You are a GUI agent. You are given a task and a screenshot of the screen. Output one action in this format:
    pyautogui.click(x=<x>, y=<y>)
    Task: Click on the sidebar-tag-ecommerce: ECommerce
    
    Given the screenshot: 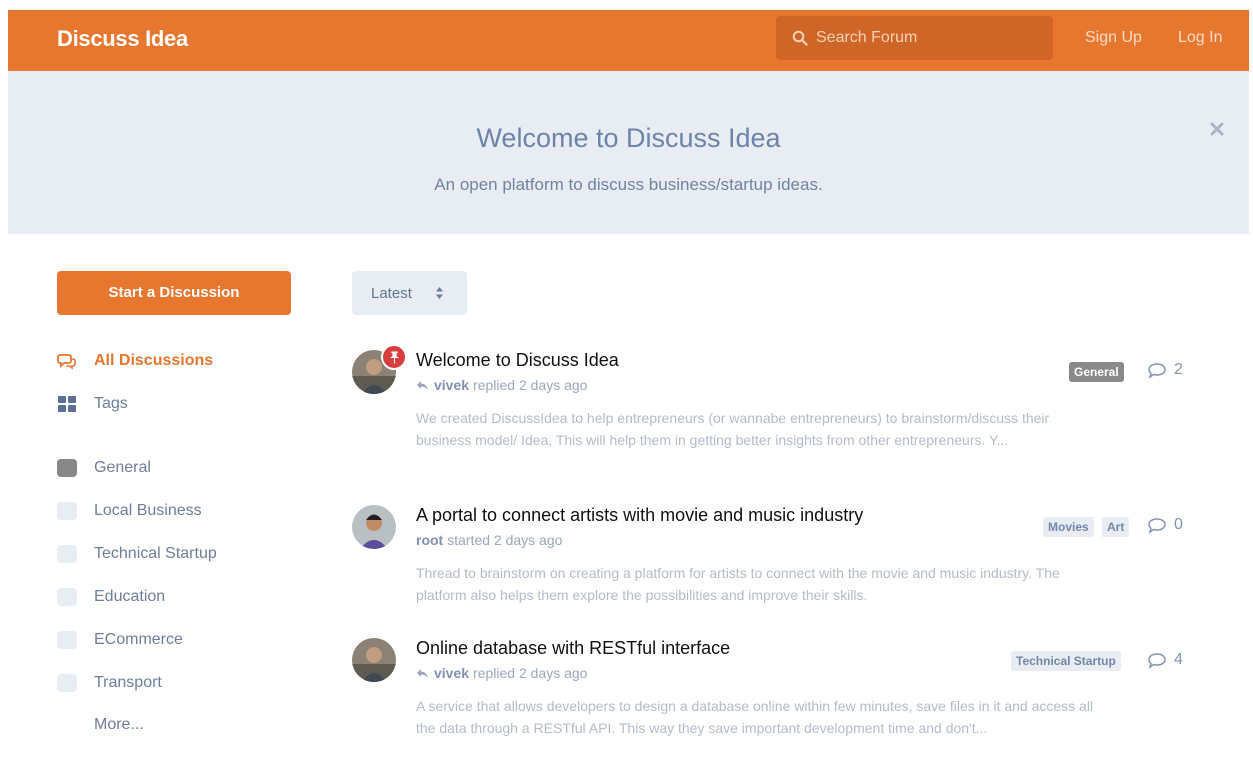 What is the action you would take?
    pyautogui.click(x=120, y=640)
    